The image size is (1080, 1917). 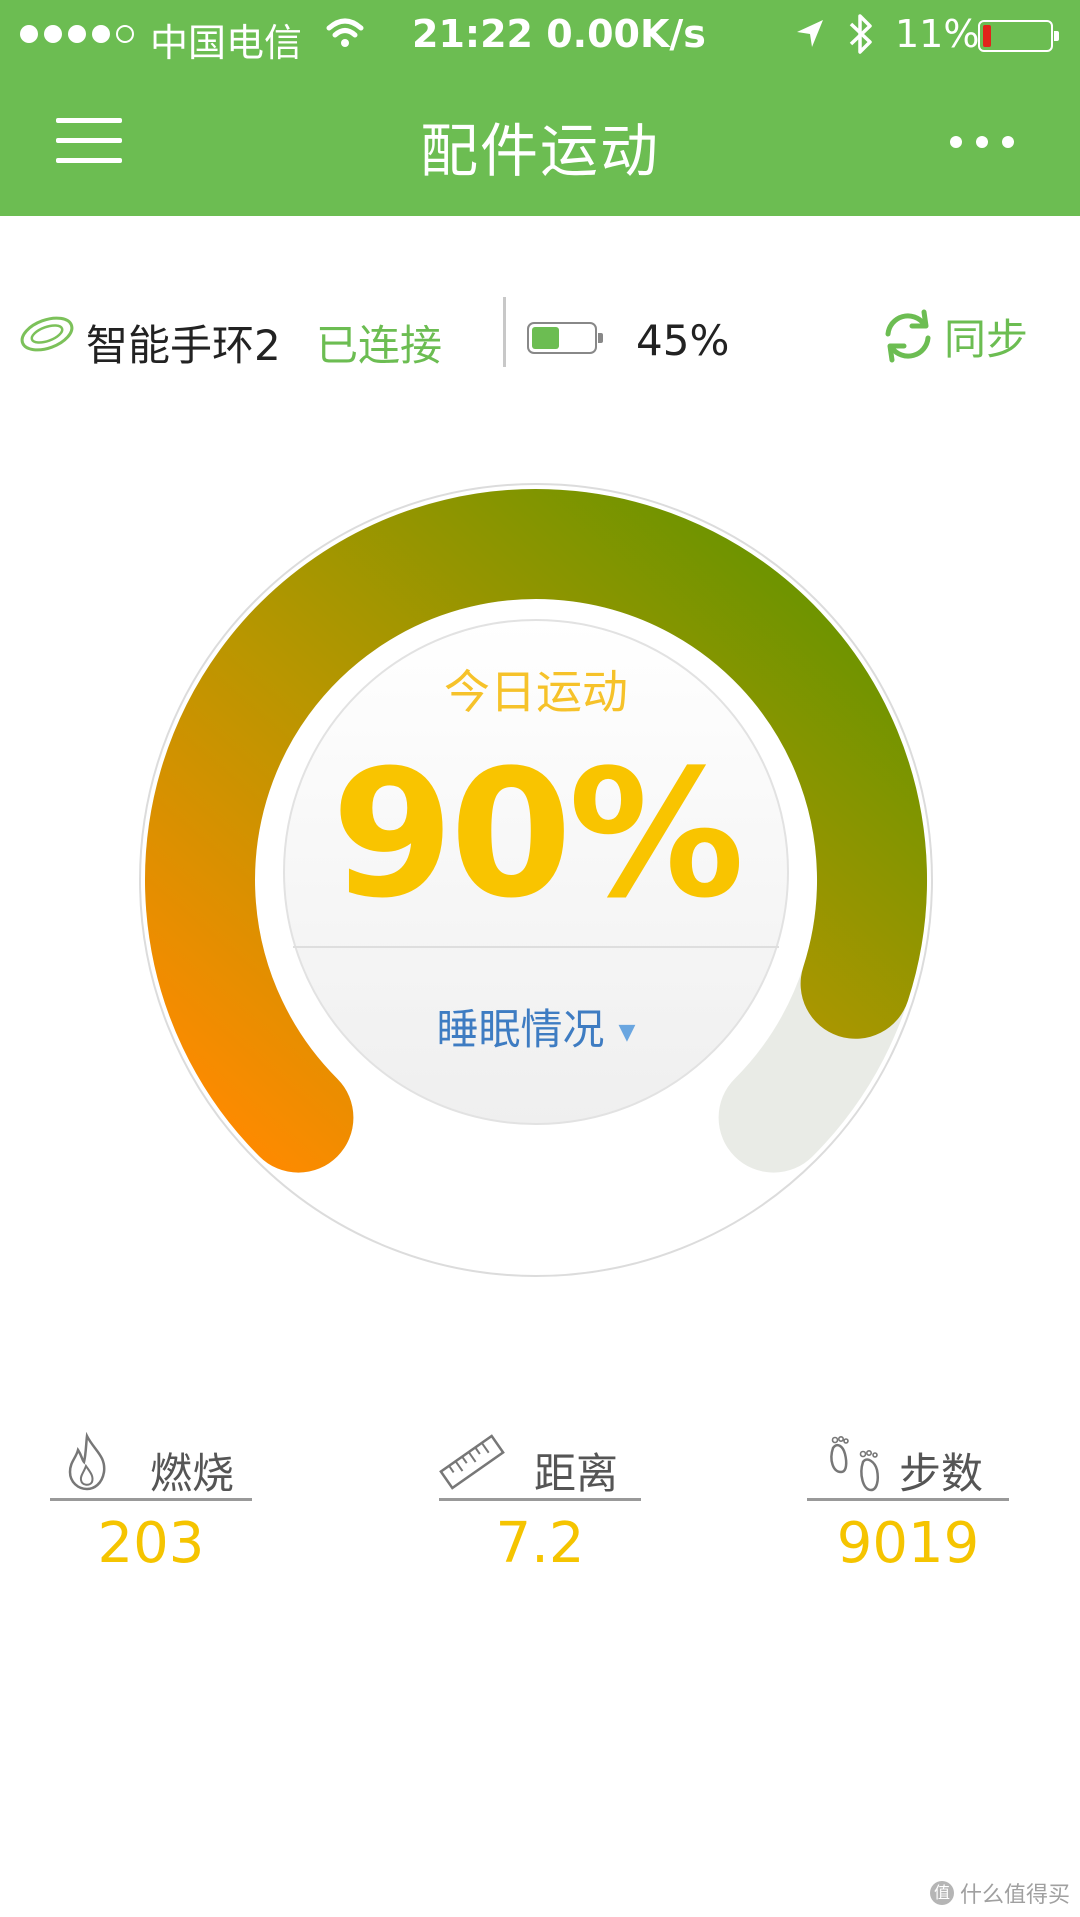 What do you see at coordinates (192, 1473) in the screenshot?
I see `stat-label: 燃烧` at bounding box center [192, 1473].